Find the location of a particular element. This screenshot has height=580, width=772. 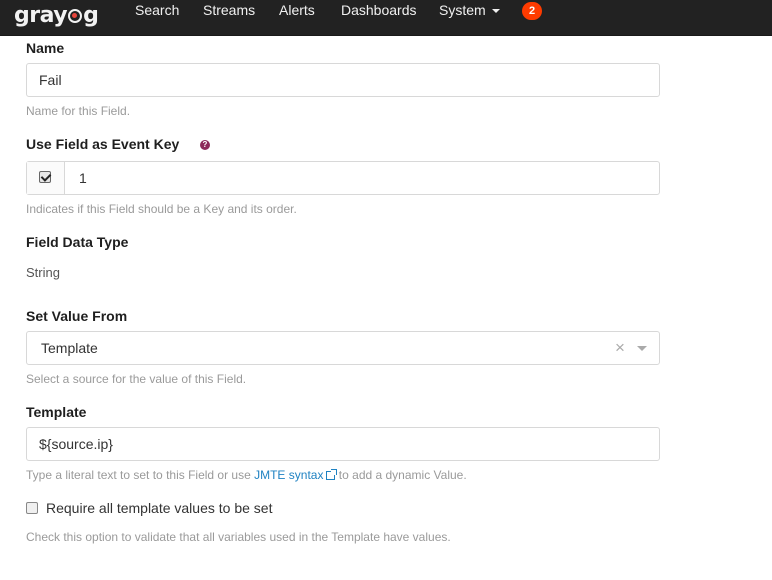

dropdown-arrow-icon is located at coordinates (642, 348).